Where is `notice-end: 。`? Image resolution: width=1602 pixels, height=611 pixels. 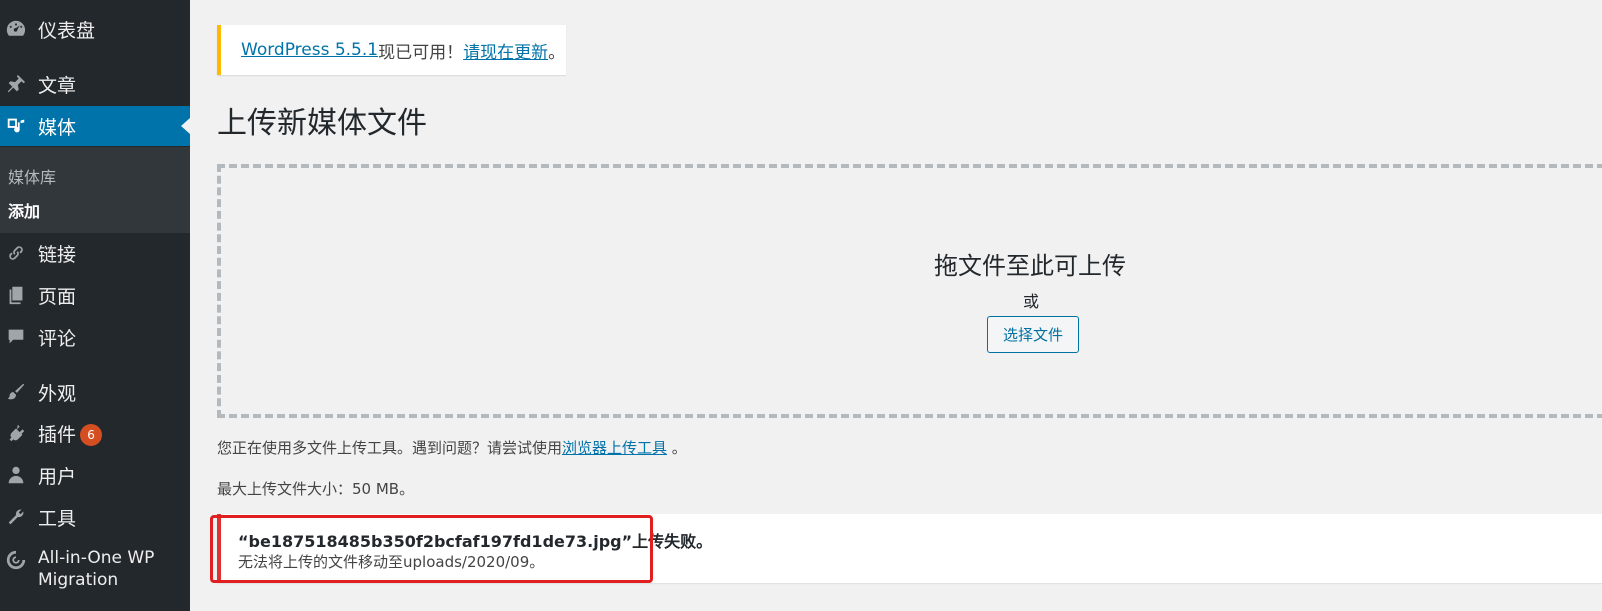
notice-end: 。 is located at coordinates (557, 52).